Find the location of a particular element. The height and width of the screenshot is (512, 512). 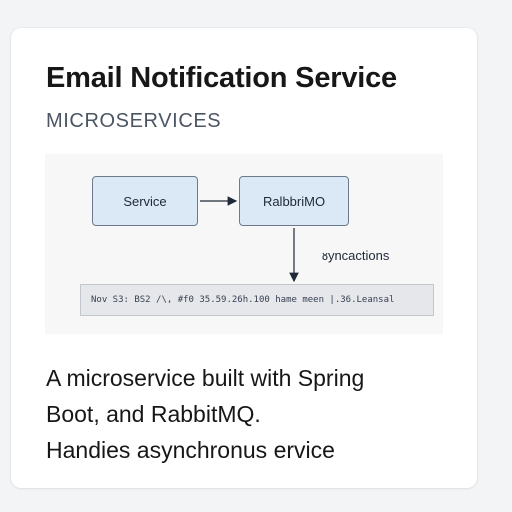

description-line: A microservice built with Spring is located at coordinates (205, 378).